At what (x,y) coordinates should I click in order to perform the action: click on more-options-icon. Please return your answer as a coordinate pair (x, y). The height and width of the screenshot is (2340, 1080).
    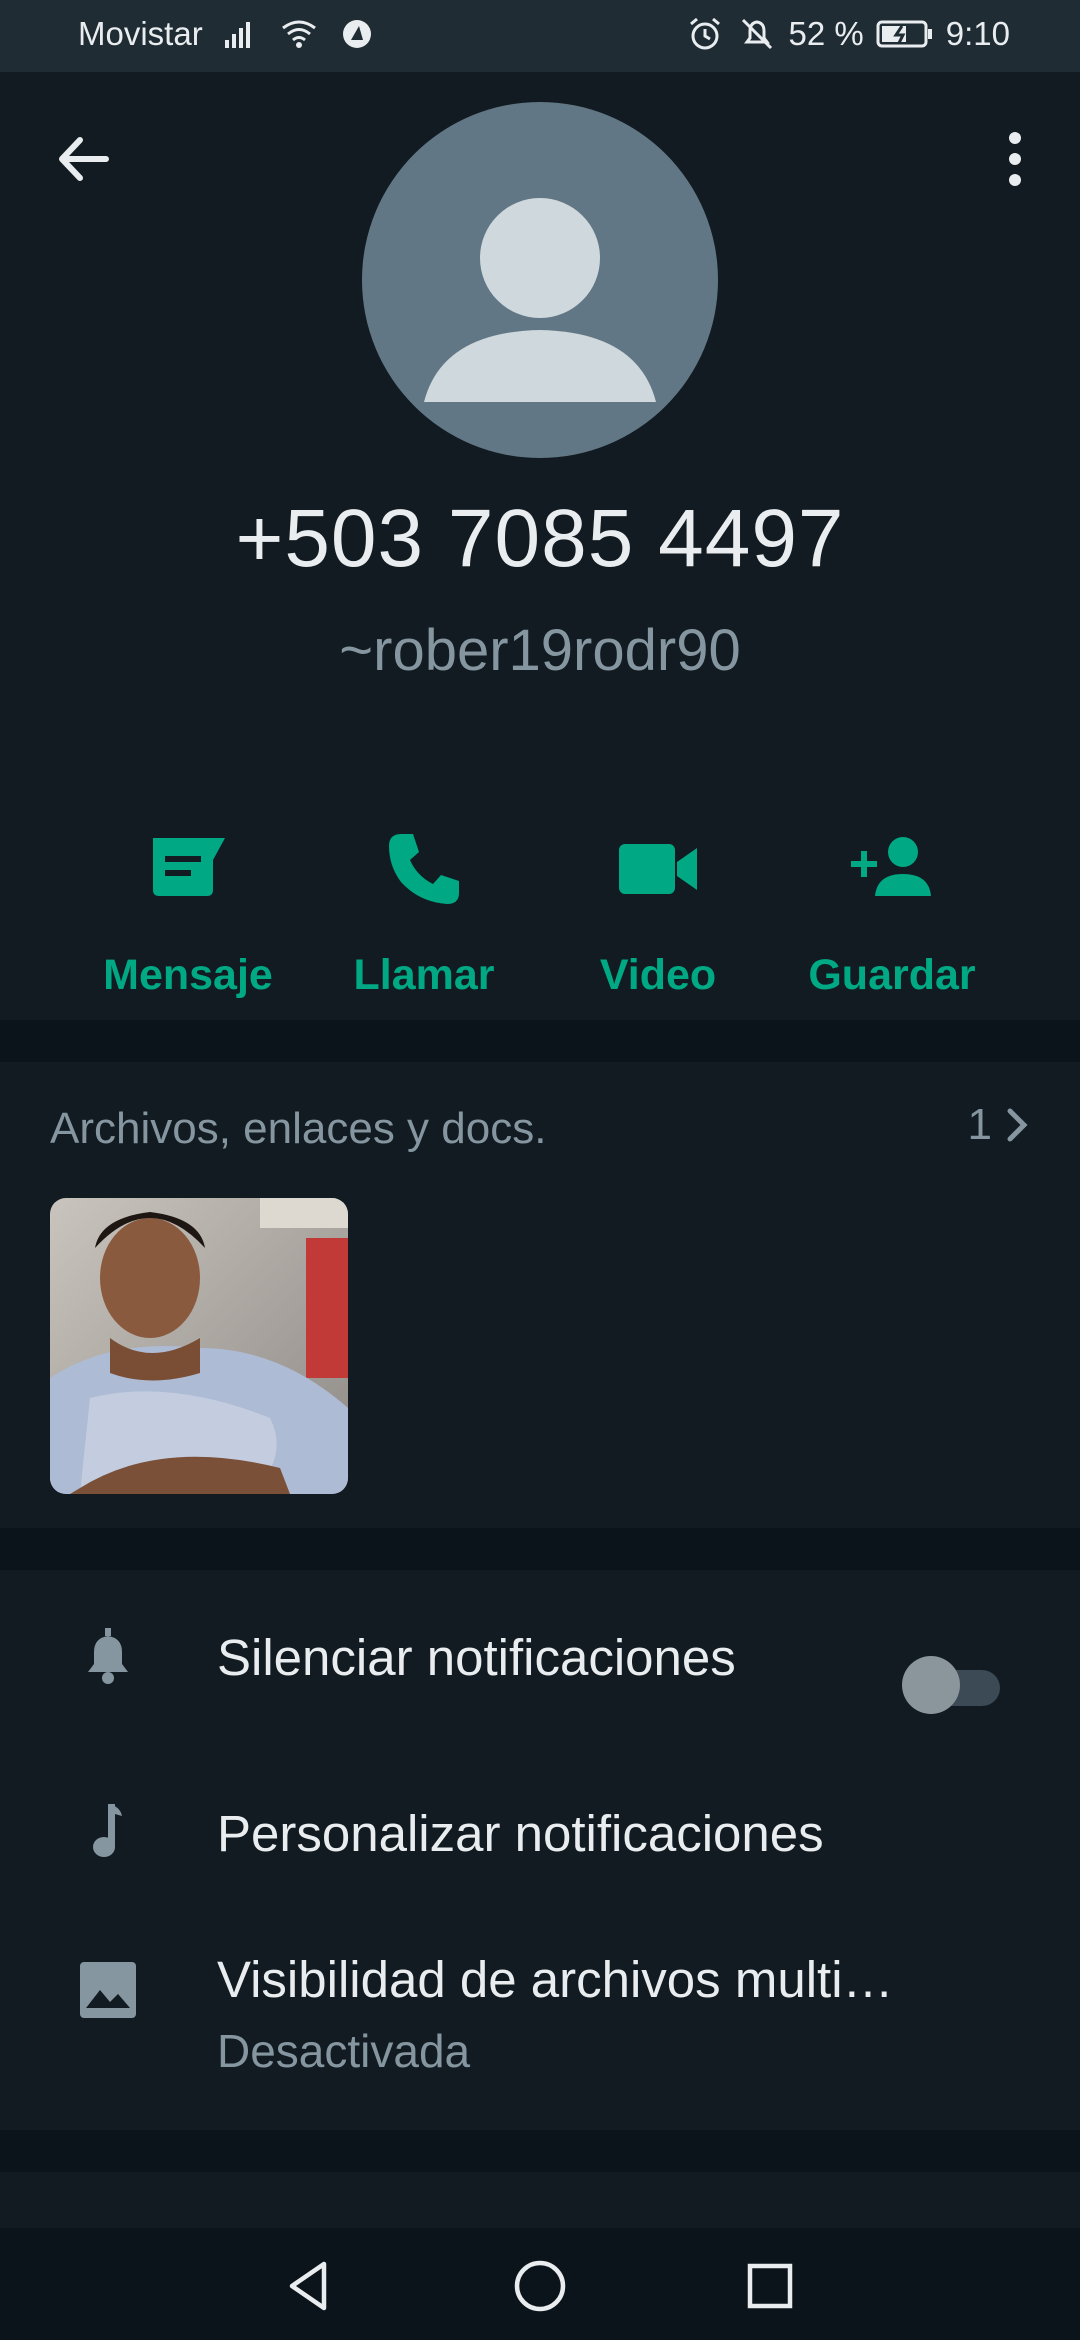
    Looking at the image, I should click on (1015, 159).